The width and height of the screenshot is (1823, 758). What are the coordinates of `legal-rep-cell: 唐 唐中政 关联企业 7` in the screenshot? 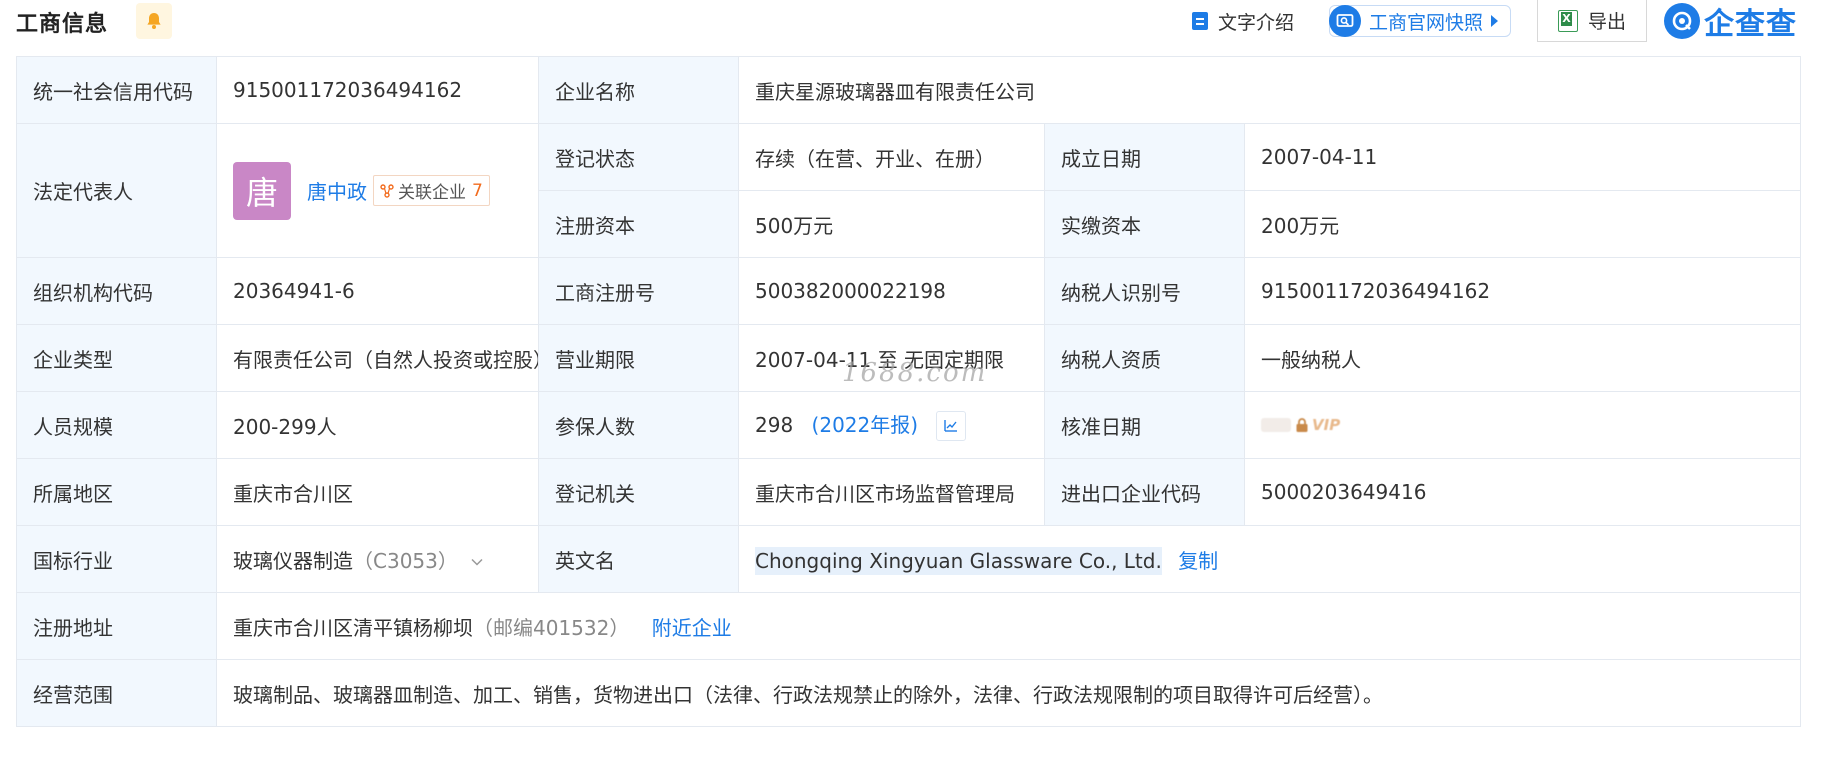 It's located at (377, 190).